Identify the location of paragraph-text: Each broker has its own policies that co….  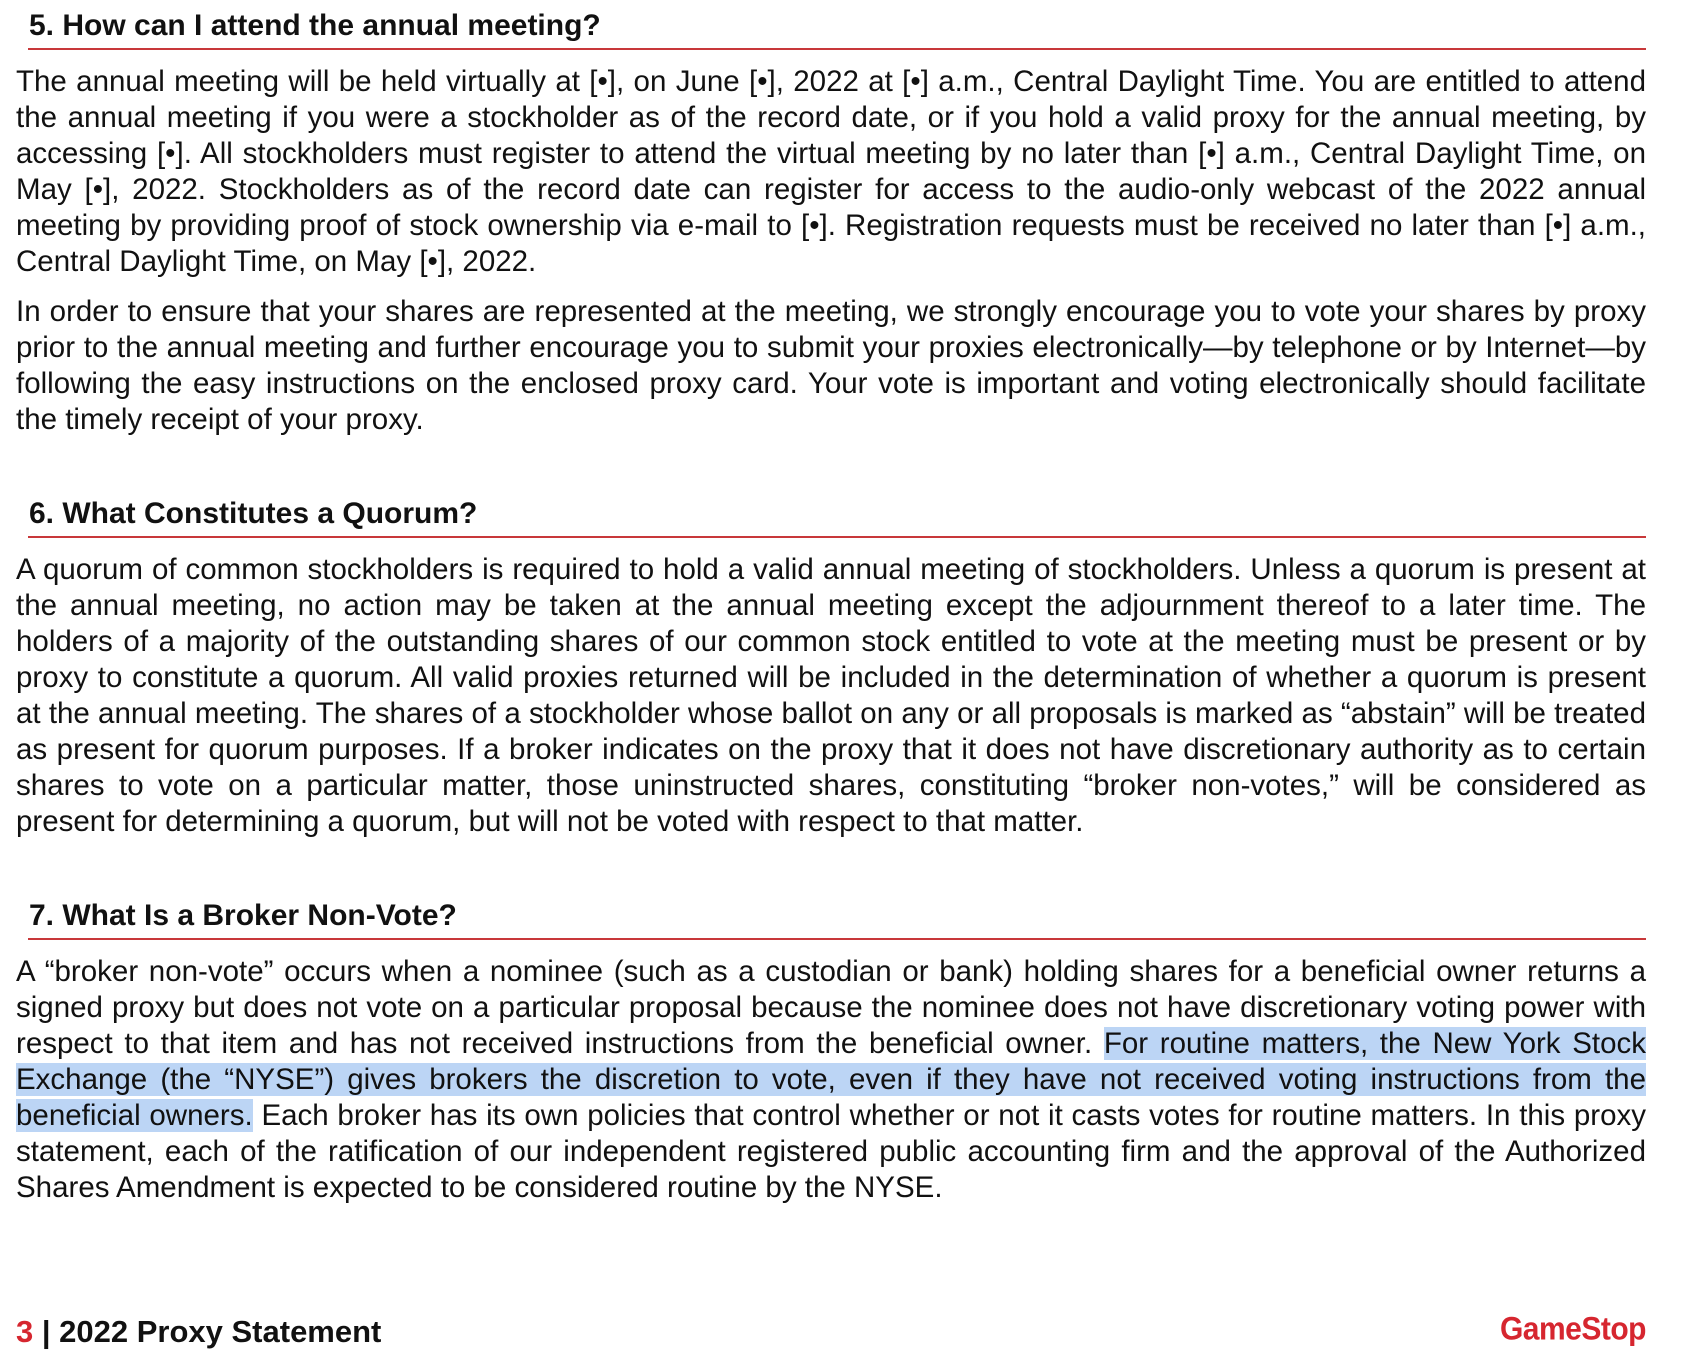
(831, 1151).